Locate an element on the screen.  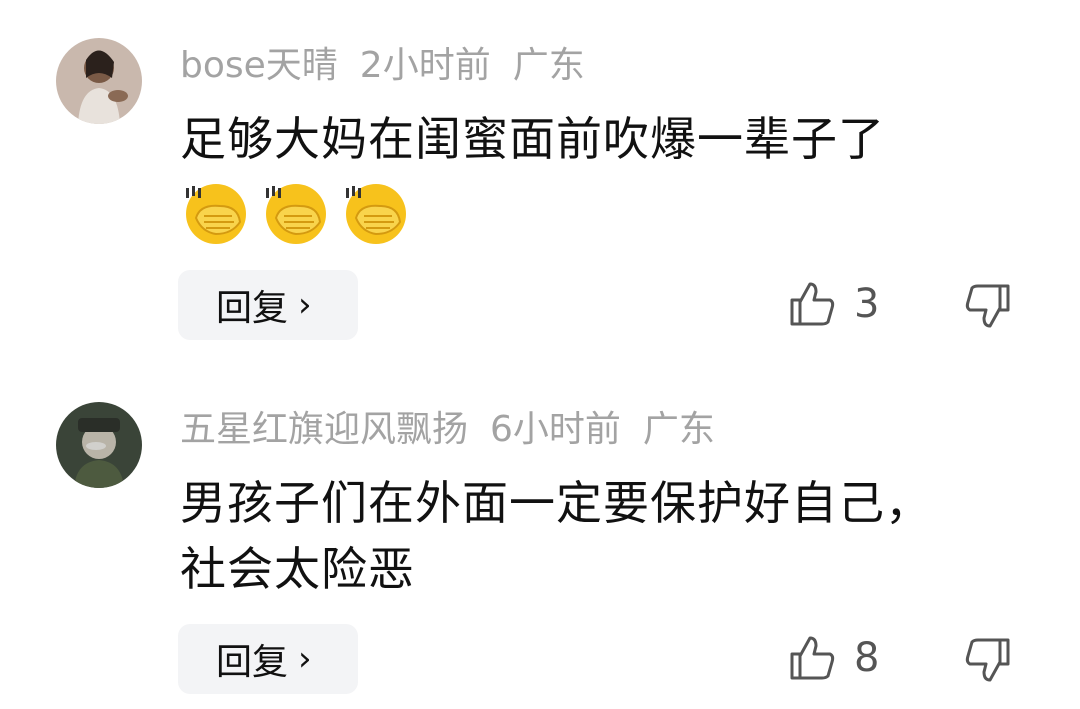
comment-text: 男孩子们在外面一定要保护好自己，社会太险恶 is located at coordinates (556, 536).